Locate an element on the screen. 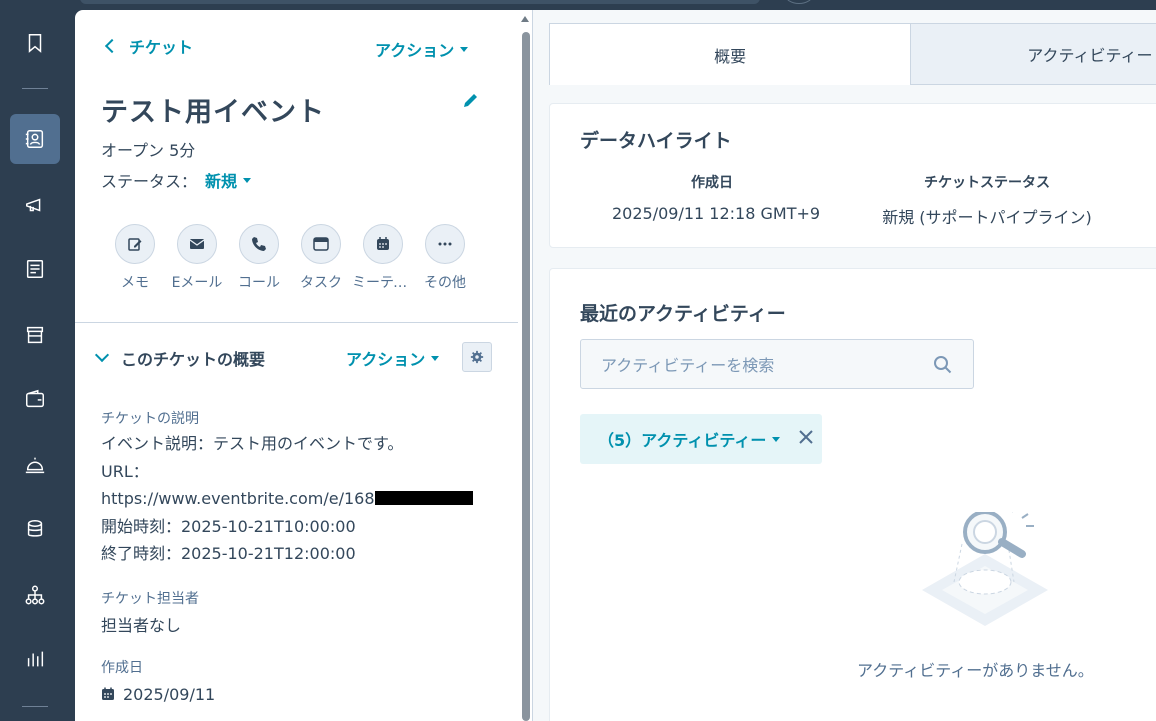  record-actions-dropdown: アクション is located at coordinates (422, 49).